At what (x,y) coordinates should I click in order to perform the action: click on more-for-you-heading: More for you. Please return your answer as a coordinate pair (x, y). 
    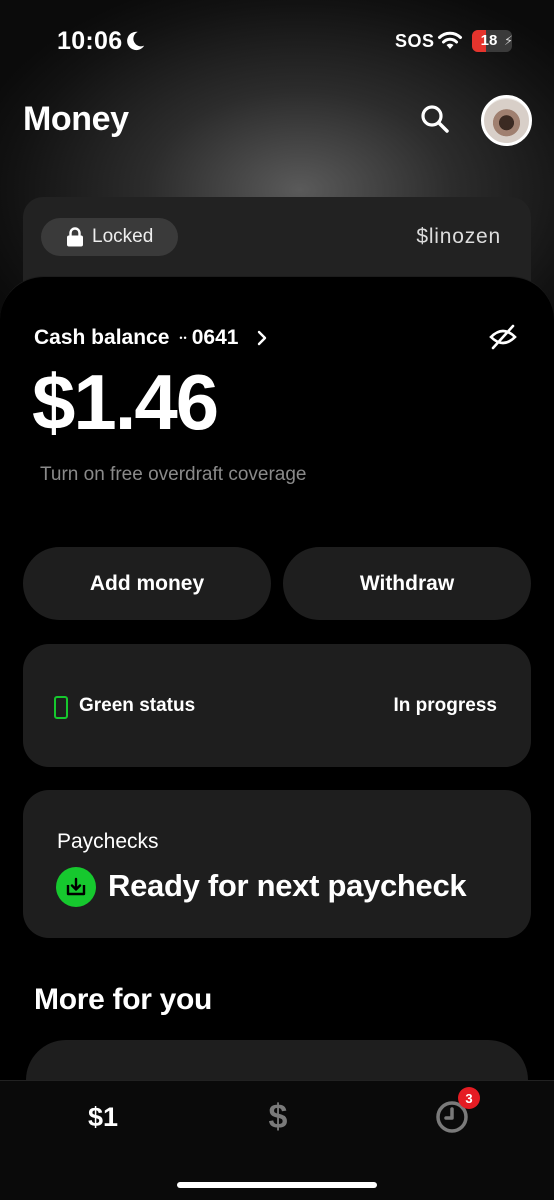
    Looking at the image, I should click on (123, 999).